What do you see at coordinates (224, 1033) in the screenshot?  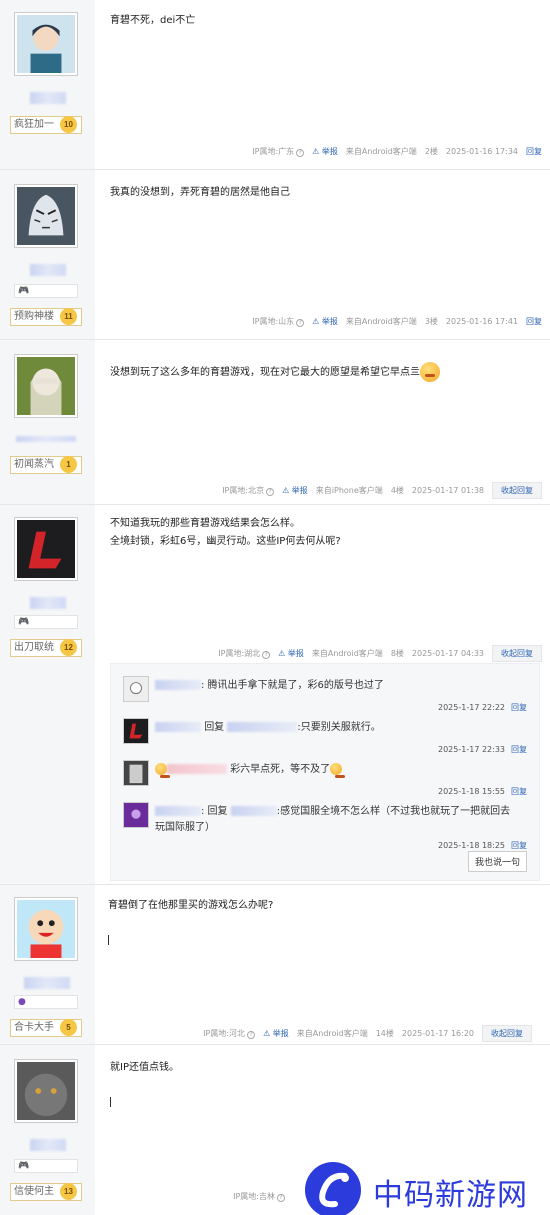 I see `ip-location: IP属地:河北` at bounding box center [224, 1033].